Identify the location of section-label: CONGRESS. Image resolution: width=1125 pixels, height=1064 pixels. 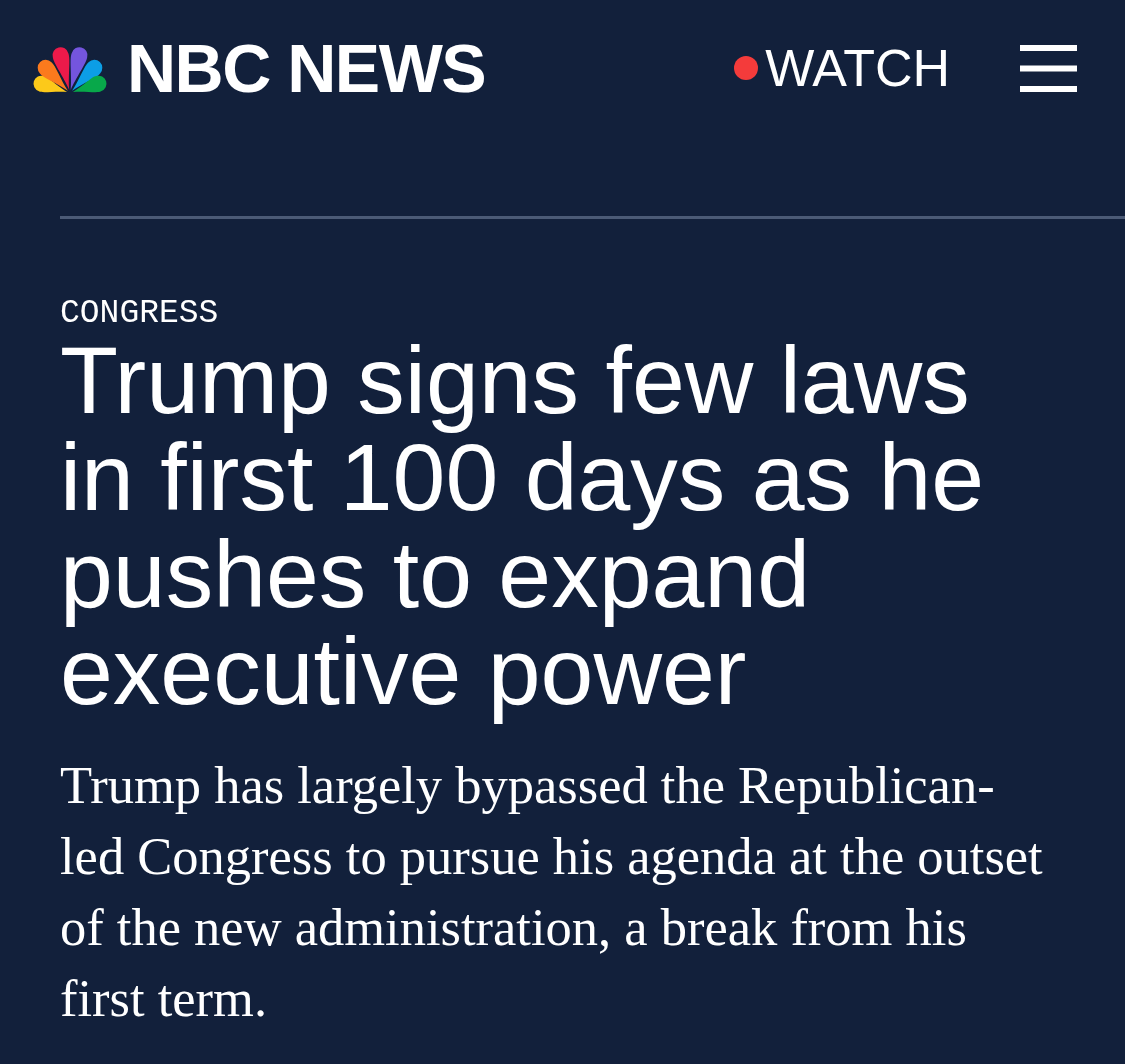
(139, 314).